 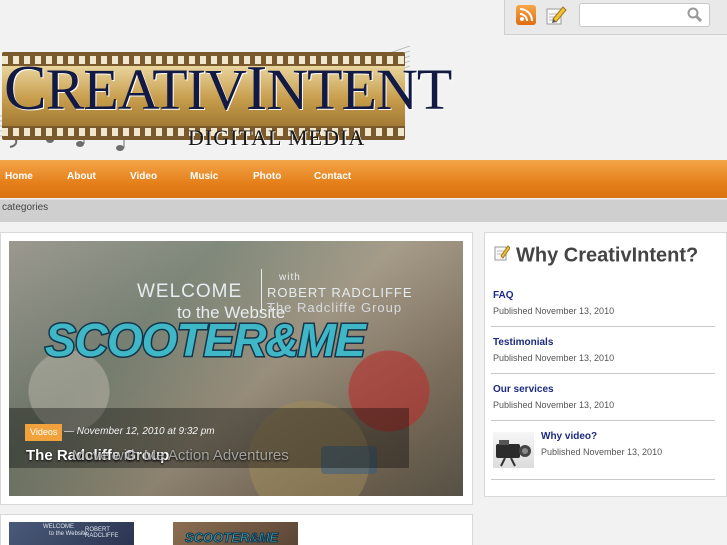 What do you see at coordinates (596, 256) in the screenshot?
I see `sidebar-heading: Why CreativIntent?` at bounding box center [596, 256].